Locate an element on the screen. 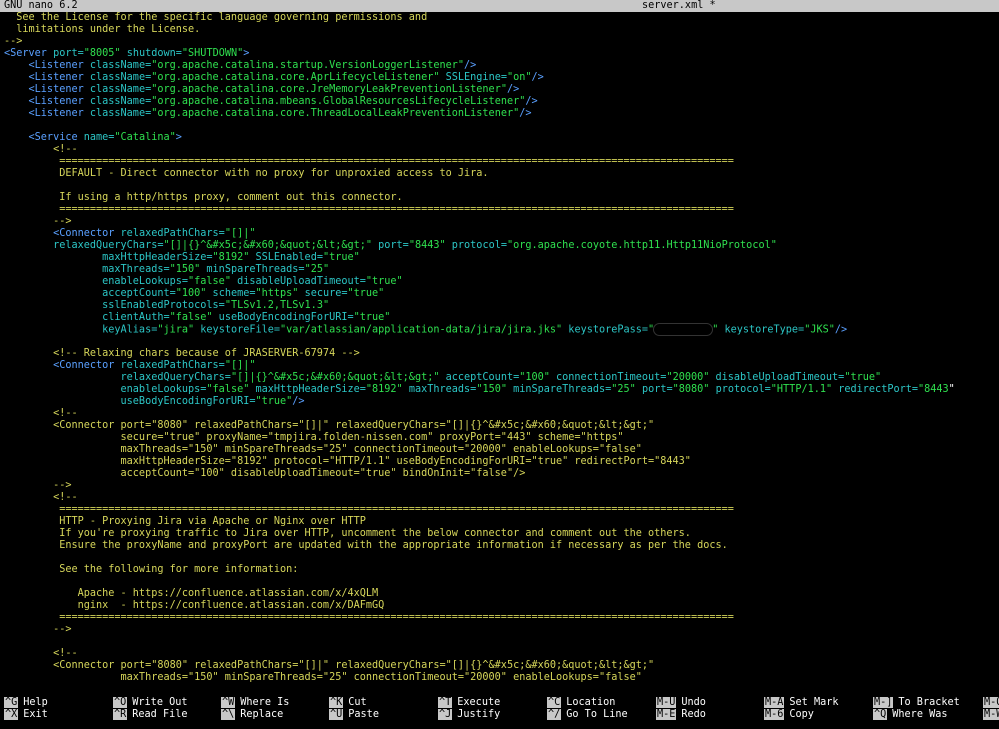 The height and width of the screenshot is (729, 999). shortcut-set-mark: M-A Set Mark is located at coordinates (801, 703).